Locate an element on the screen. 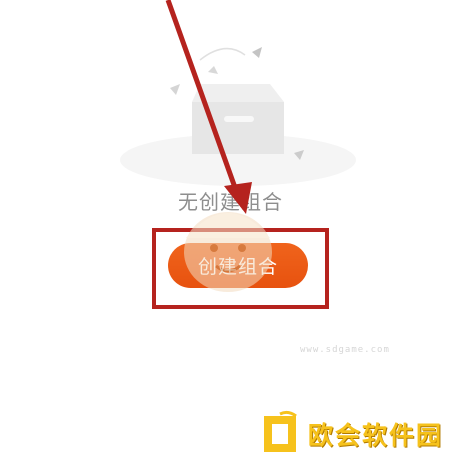 The width and height of the screenshot is (461, 461). watermark-site-name: 欧会软件园 is located at coordinates (376, 435).